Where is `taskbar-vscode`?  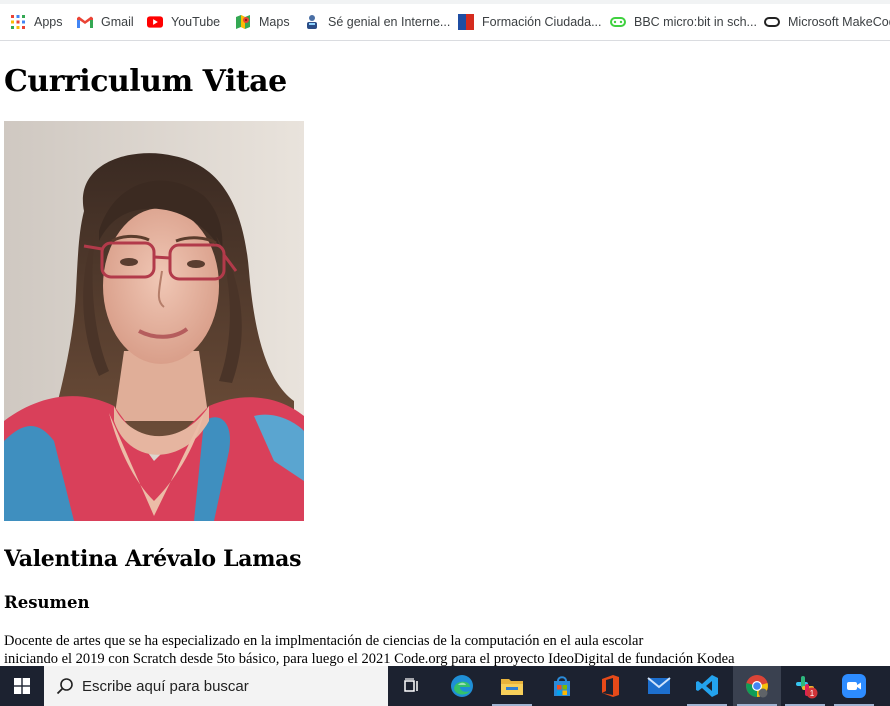
taskbar-vscode is located at coordinates (707, 686).